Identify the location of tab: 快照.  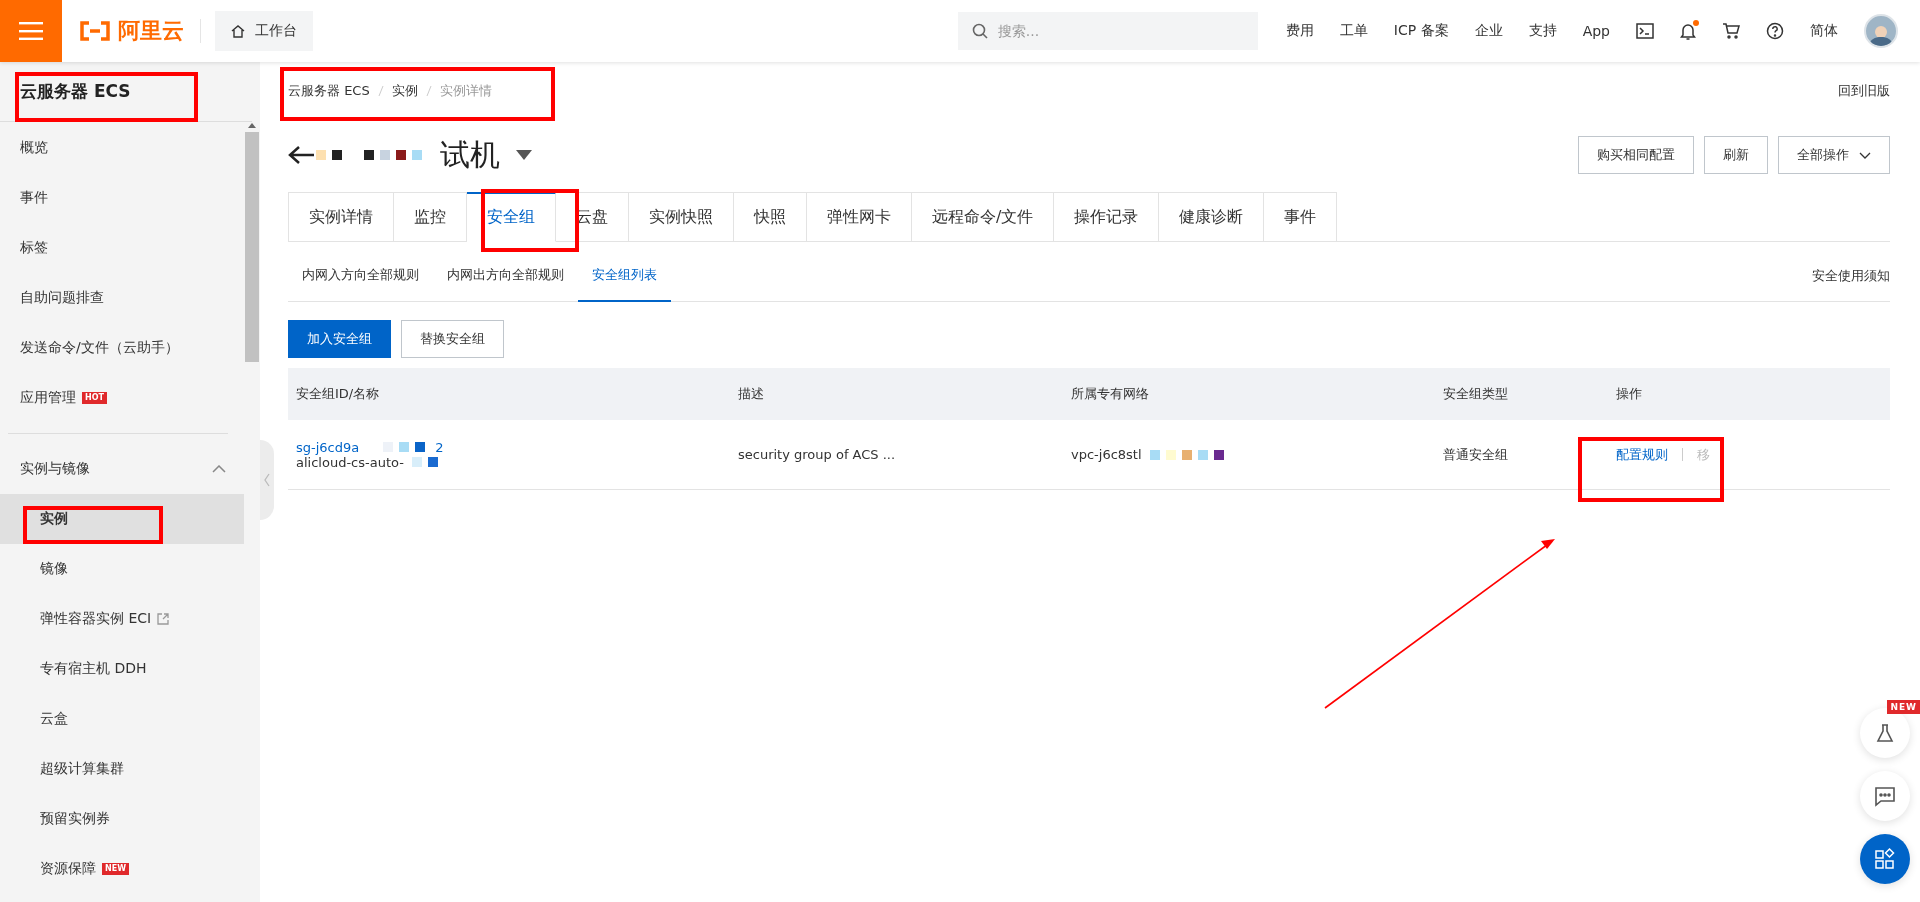
(770, 217).